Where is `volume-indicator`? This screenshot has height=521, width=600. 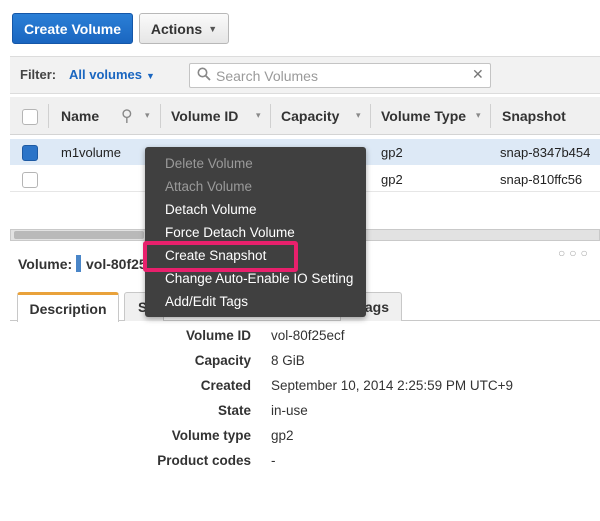
volume-indicator is located at coordinates (78, 263).